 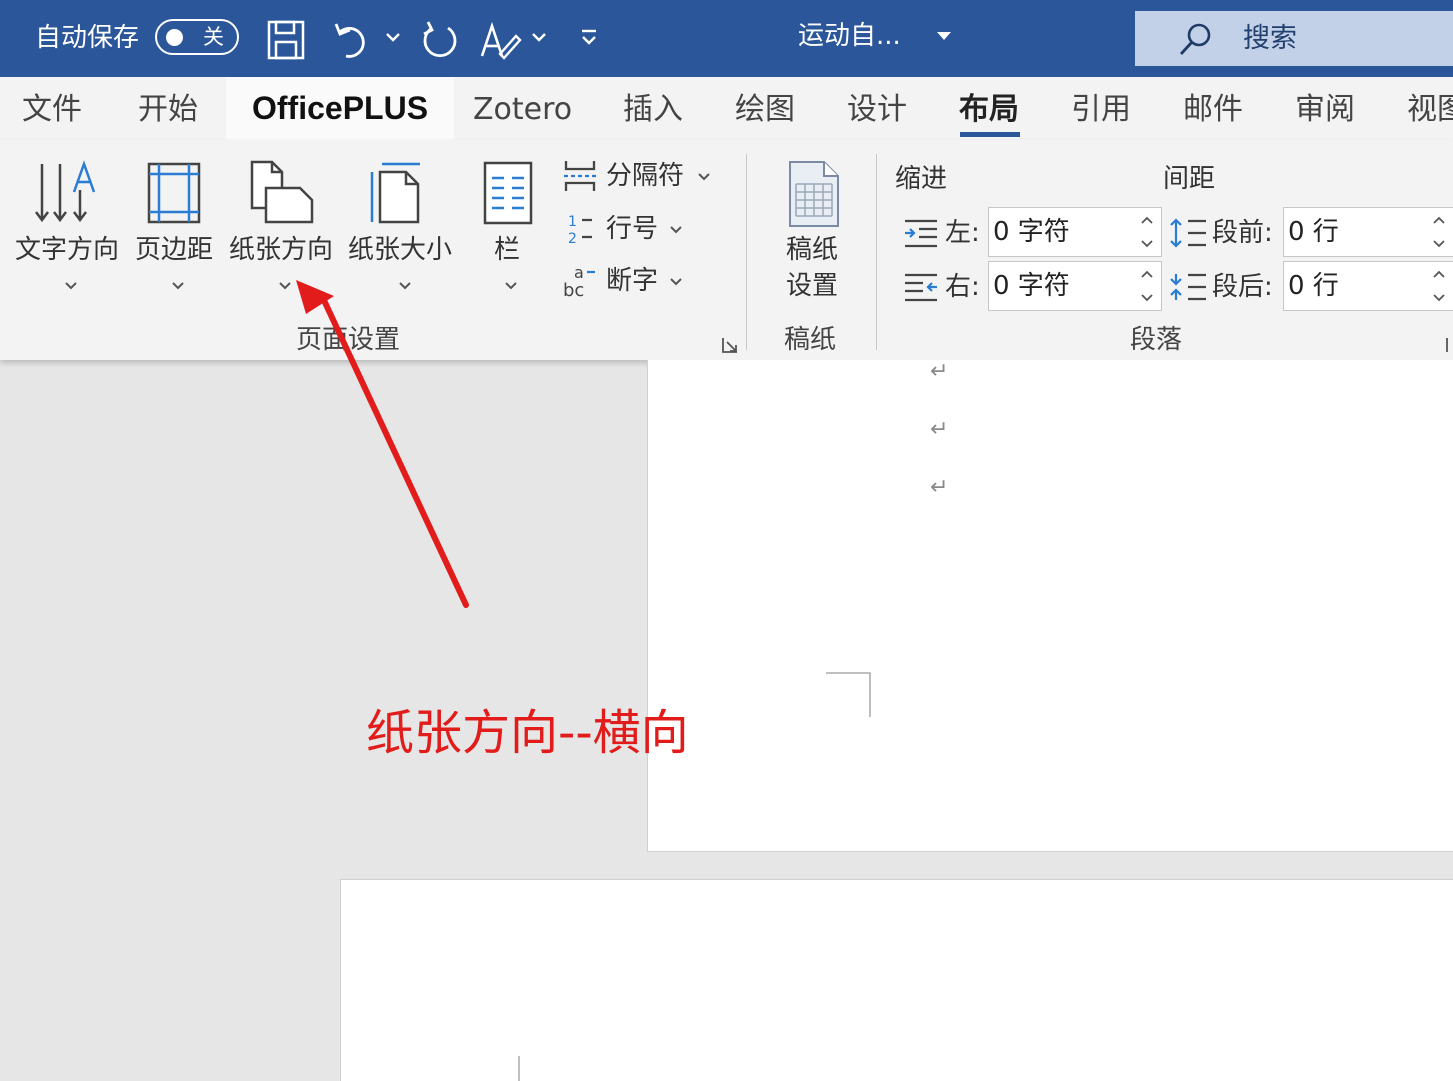 What do you see at coordinates (400, 250) in the screenshot?
I see `size-label: 纸张大小` at bounding box center [400, 250].